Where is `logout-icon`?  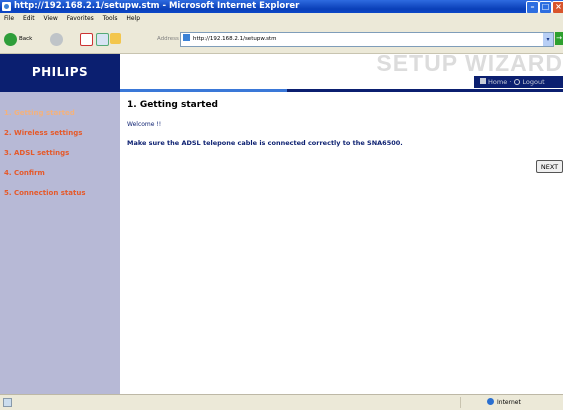
logout-icon is located at coordinates (517, 82).